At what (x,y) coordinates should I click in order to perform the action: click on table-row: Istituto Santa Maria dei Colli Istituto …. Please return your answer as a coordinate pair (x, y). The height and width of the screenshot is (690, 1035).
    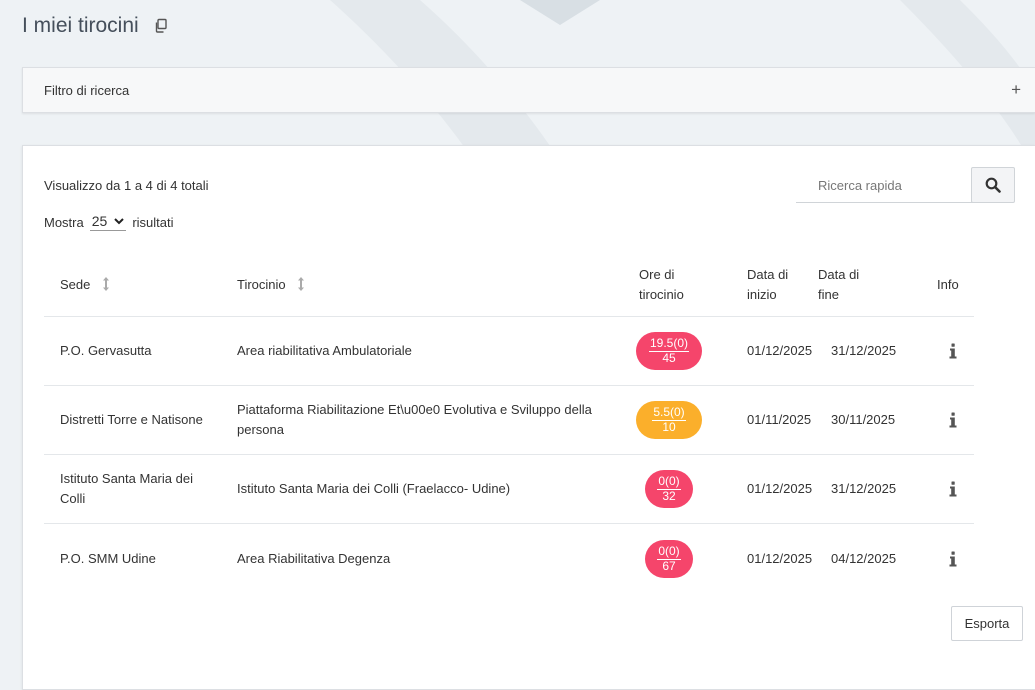
    Looking at the image, I should click on (509, 489).